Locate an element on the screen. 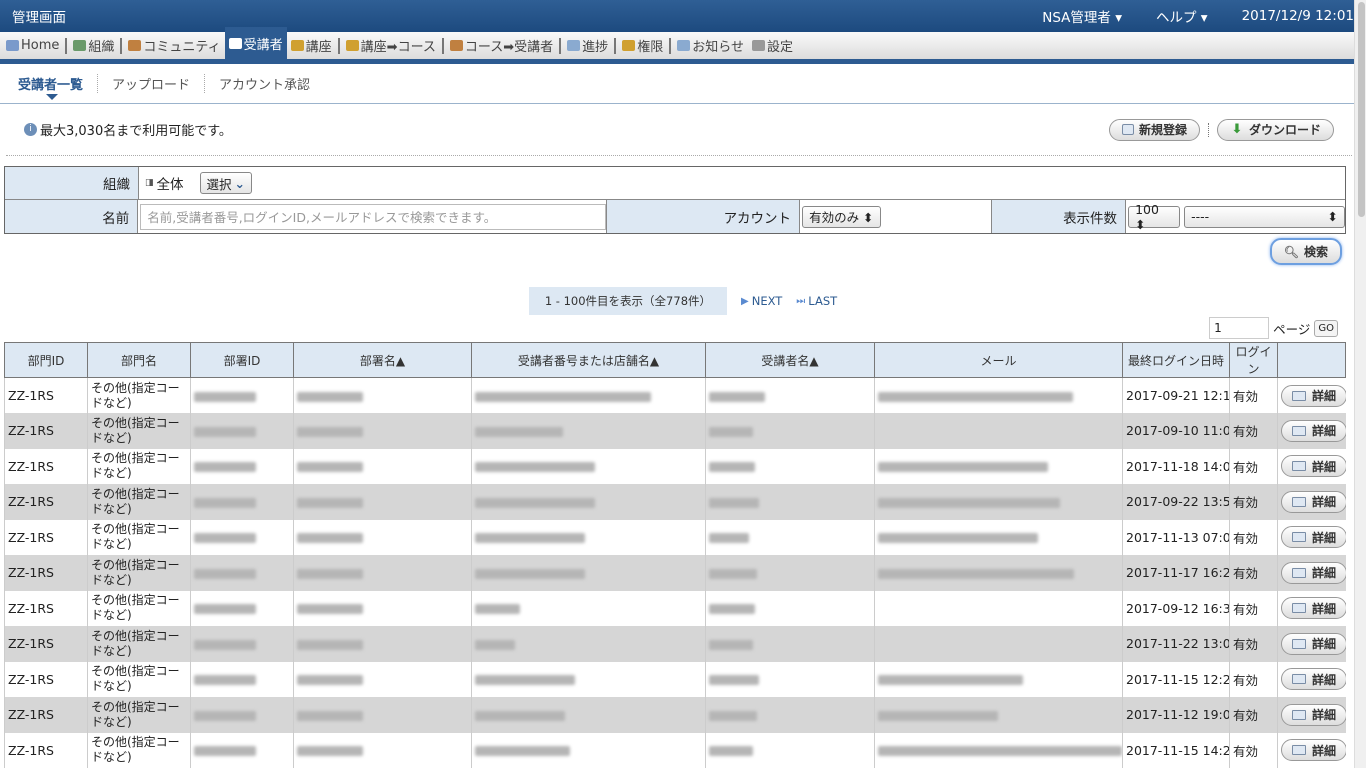 This screenshot has height=768, width=1366. table-row: ZZ-1RS その他(指定コードなど) 2017-11-15 12:22 有効 詳細 is located at coordinates (675, 679).